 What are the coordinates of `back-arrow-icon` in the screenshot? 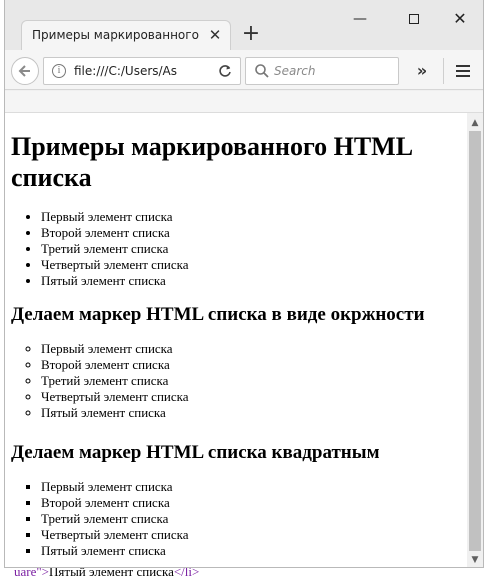 It's located at (24, 71).